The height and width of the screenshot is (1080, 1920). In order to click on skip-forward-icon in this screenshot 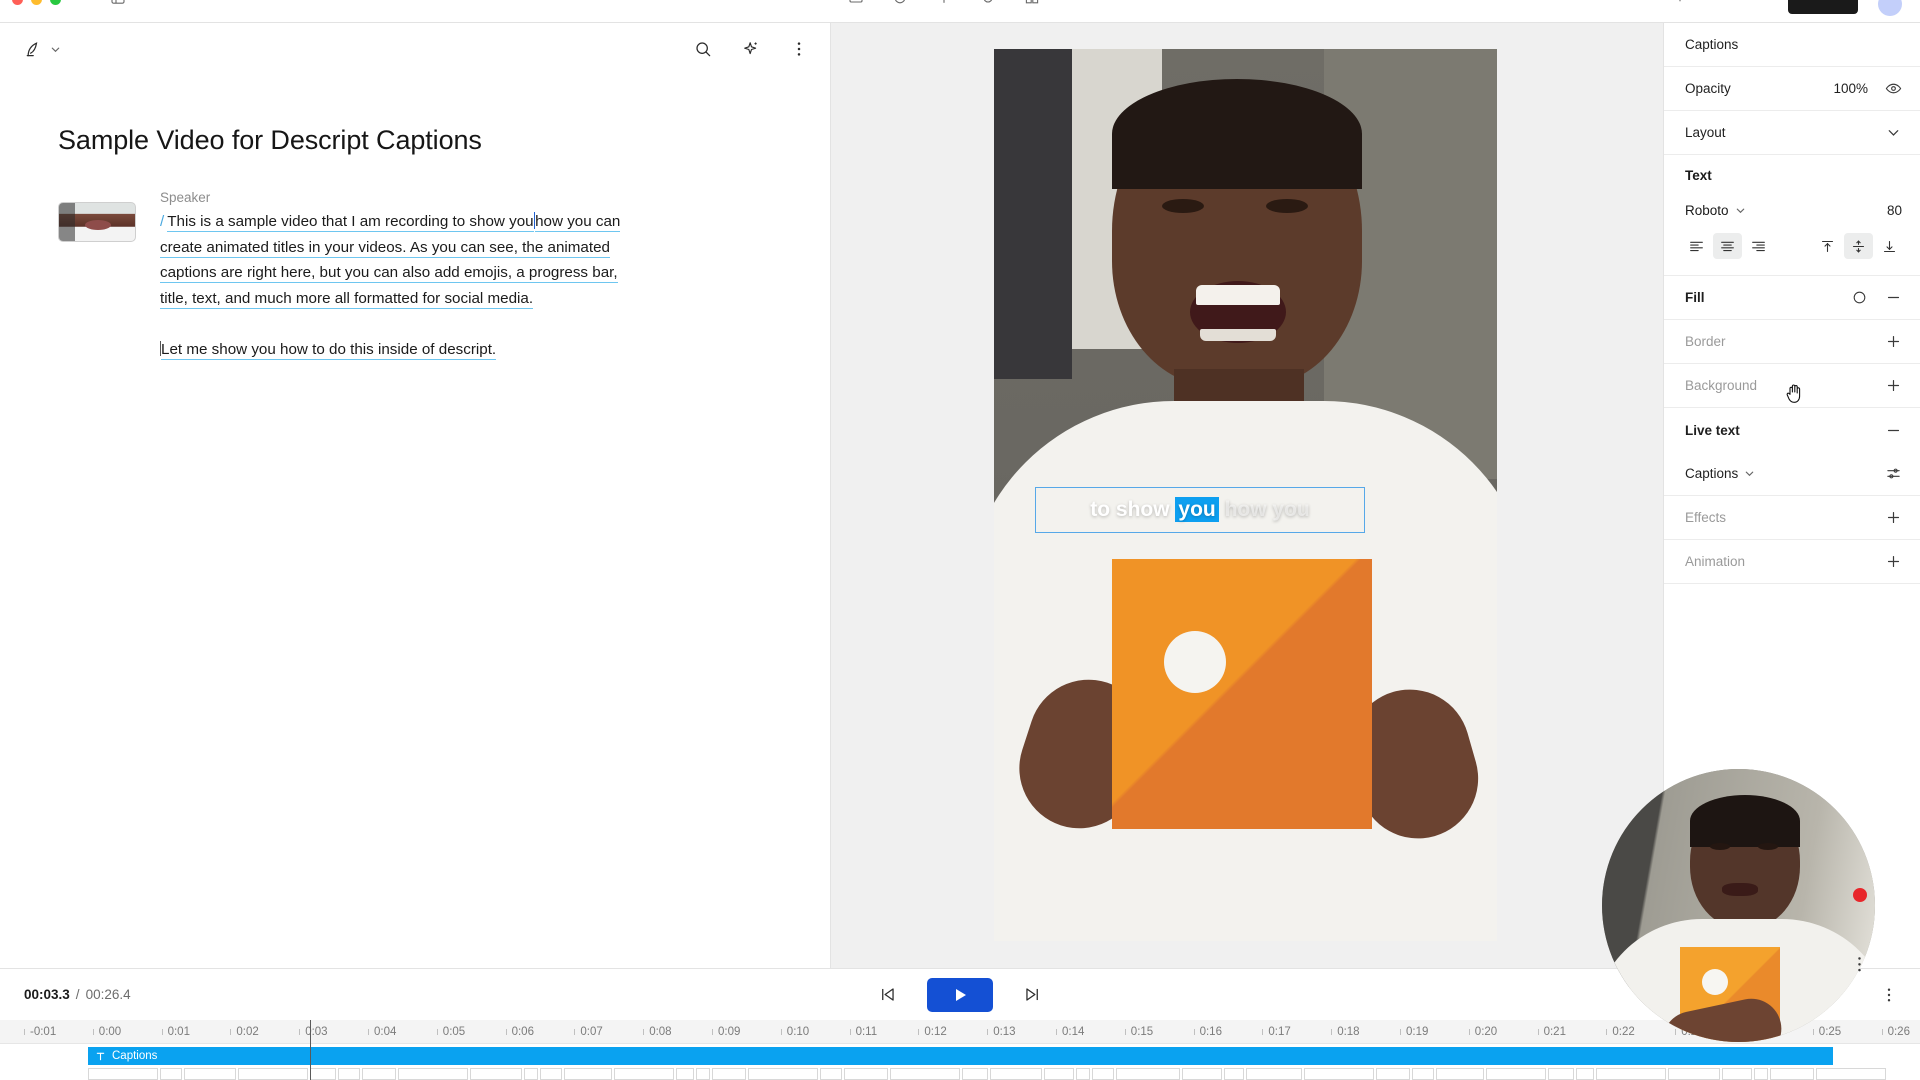, I will do `click(1032, 994)`.